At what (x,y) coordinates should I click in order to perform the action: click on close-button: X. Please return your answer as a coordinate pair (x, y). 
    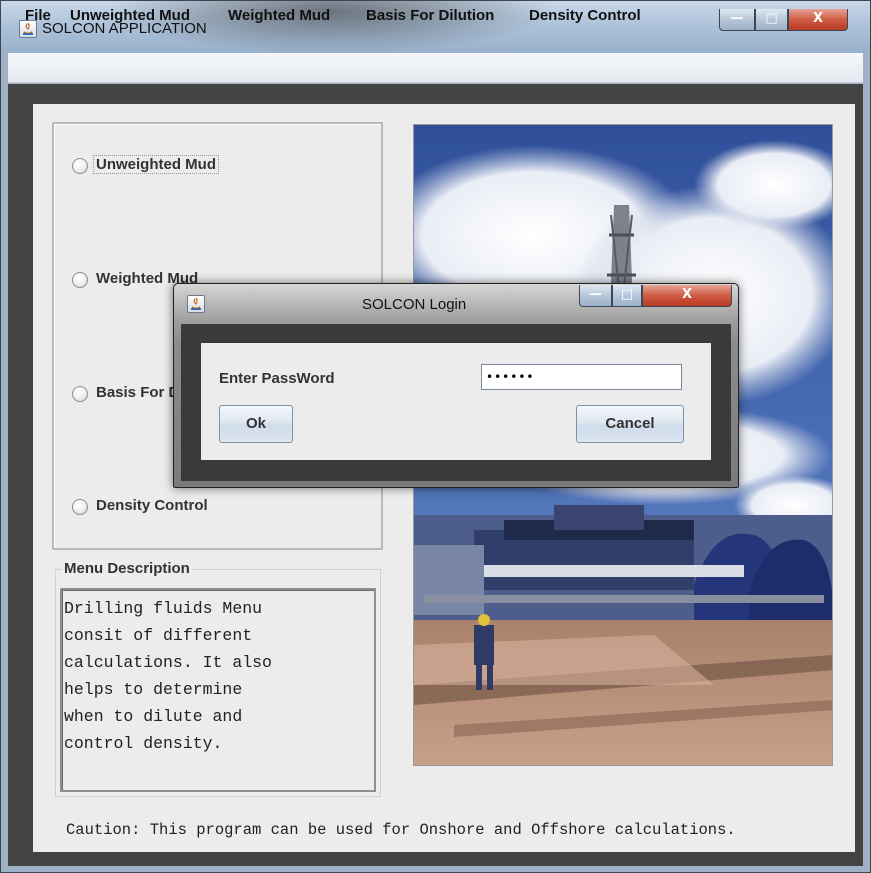
    Looking at the image, I should click on (818, 20).